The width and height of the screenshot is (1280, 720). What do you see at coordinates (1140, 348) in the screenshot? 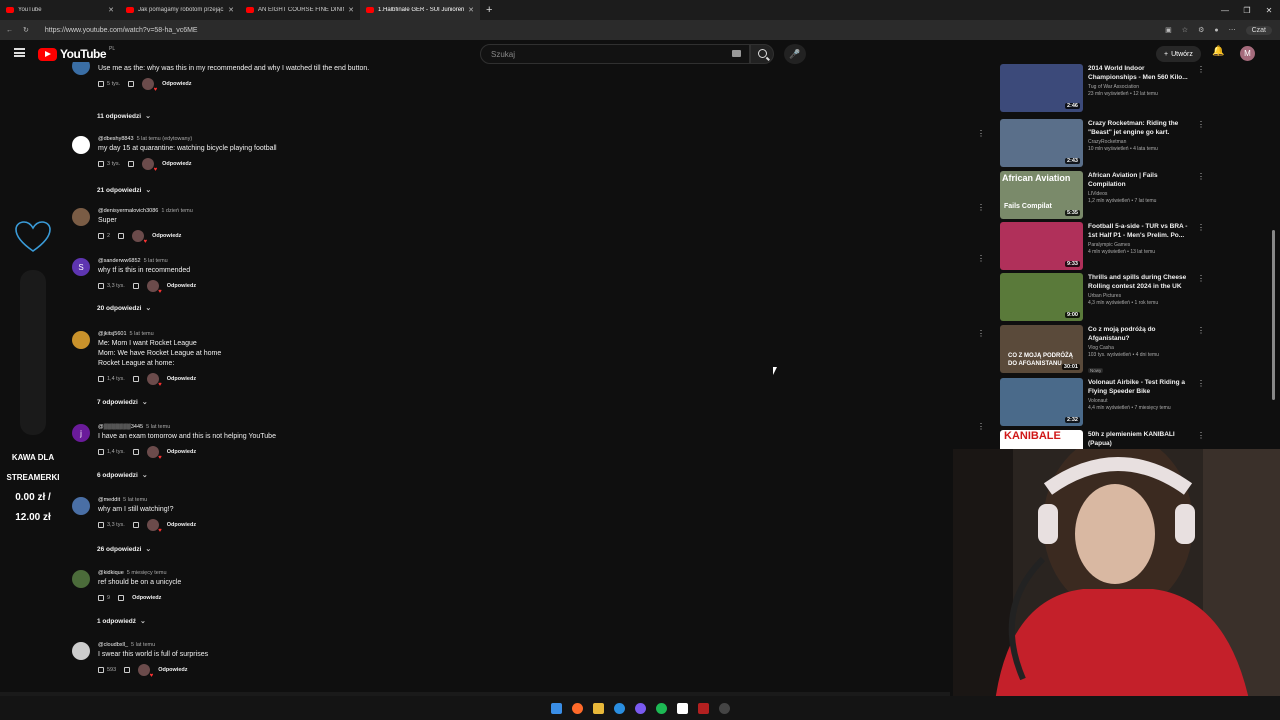
I see `video-channel: Vlog Casha` at bounding box center [1140, 348].